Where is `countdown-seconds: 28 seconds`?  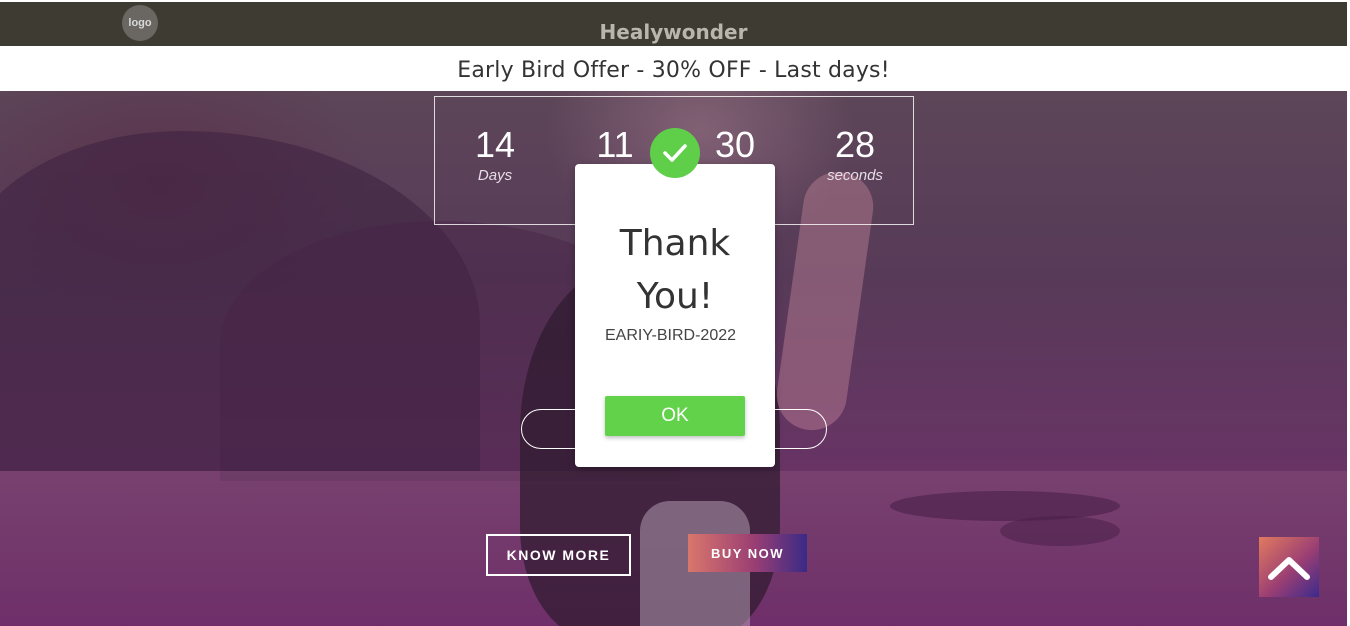
countdown-seconds: 28 seconds is located at coordinates (855, 154).